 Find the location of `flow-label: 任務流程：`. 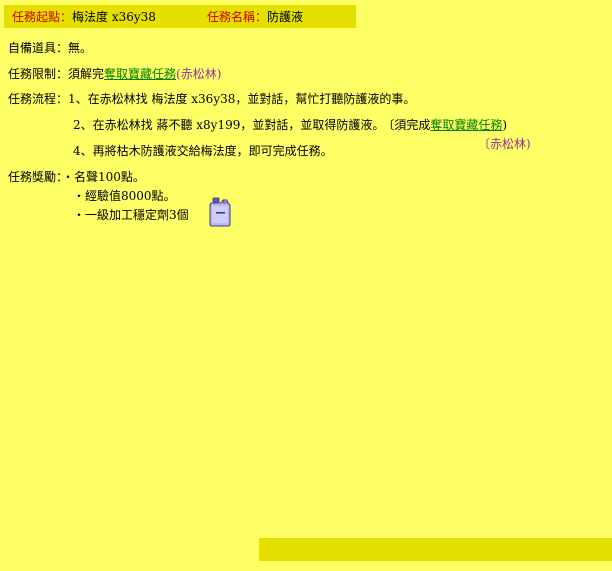

flow-label: 任務流程： is located at coordinates (38, 99).